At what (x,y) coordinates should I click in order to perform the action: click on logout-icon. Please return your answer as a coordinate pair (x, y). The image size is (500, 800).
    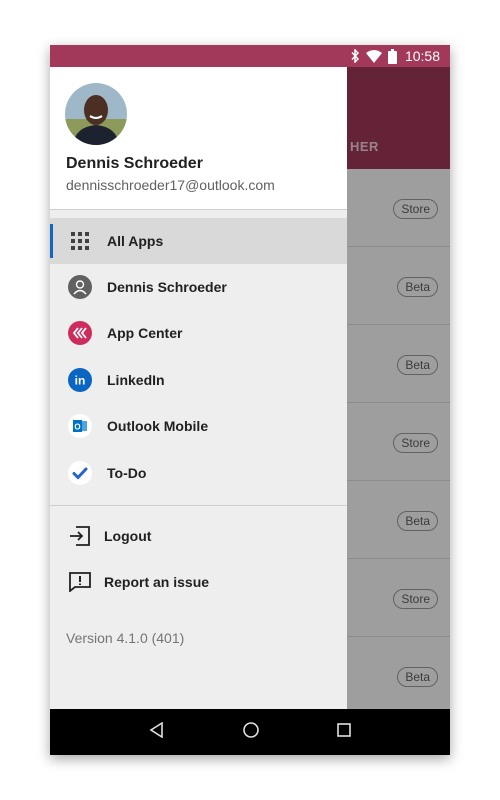
    Looking at the image, I should click on (80, 536).